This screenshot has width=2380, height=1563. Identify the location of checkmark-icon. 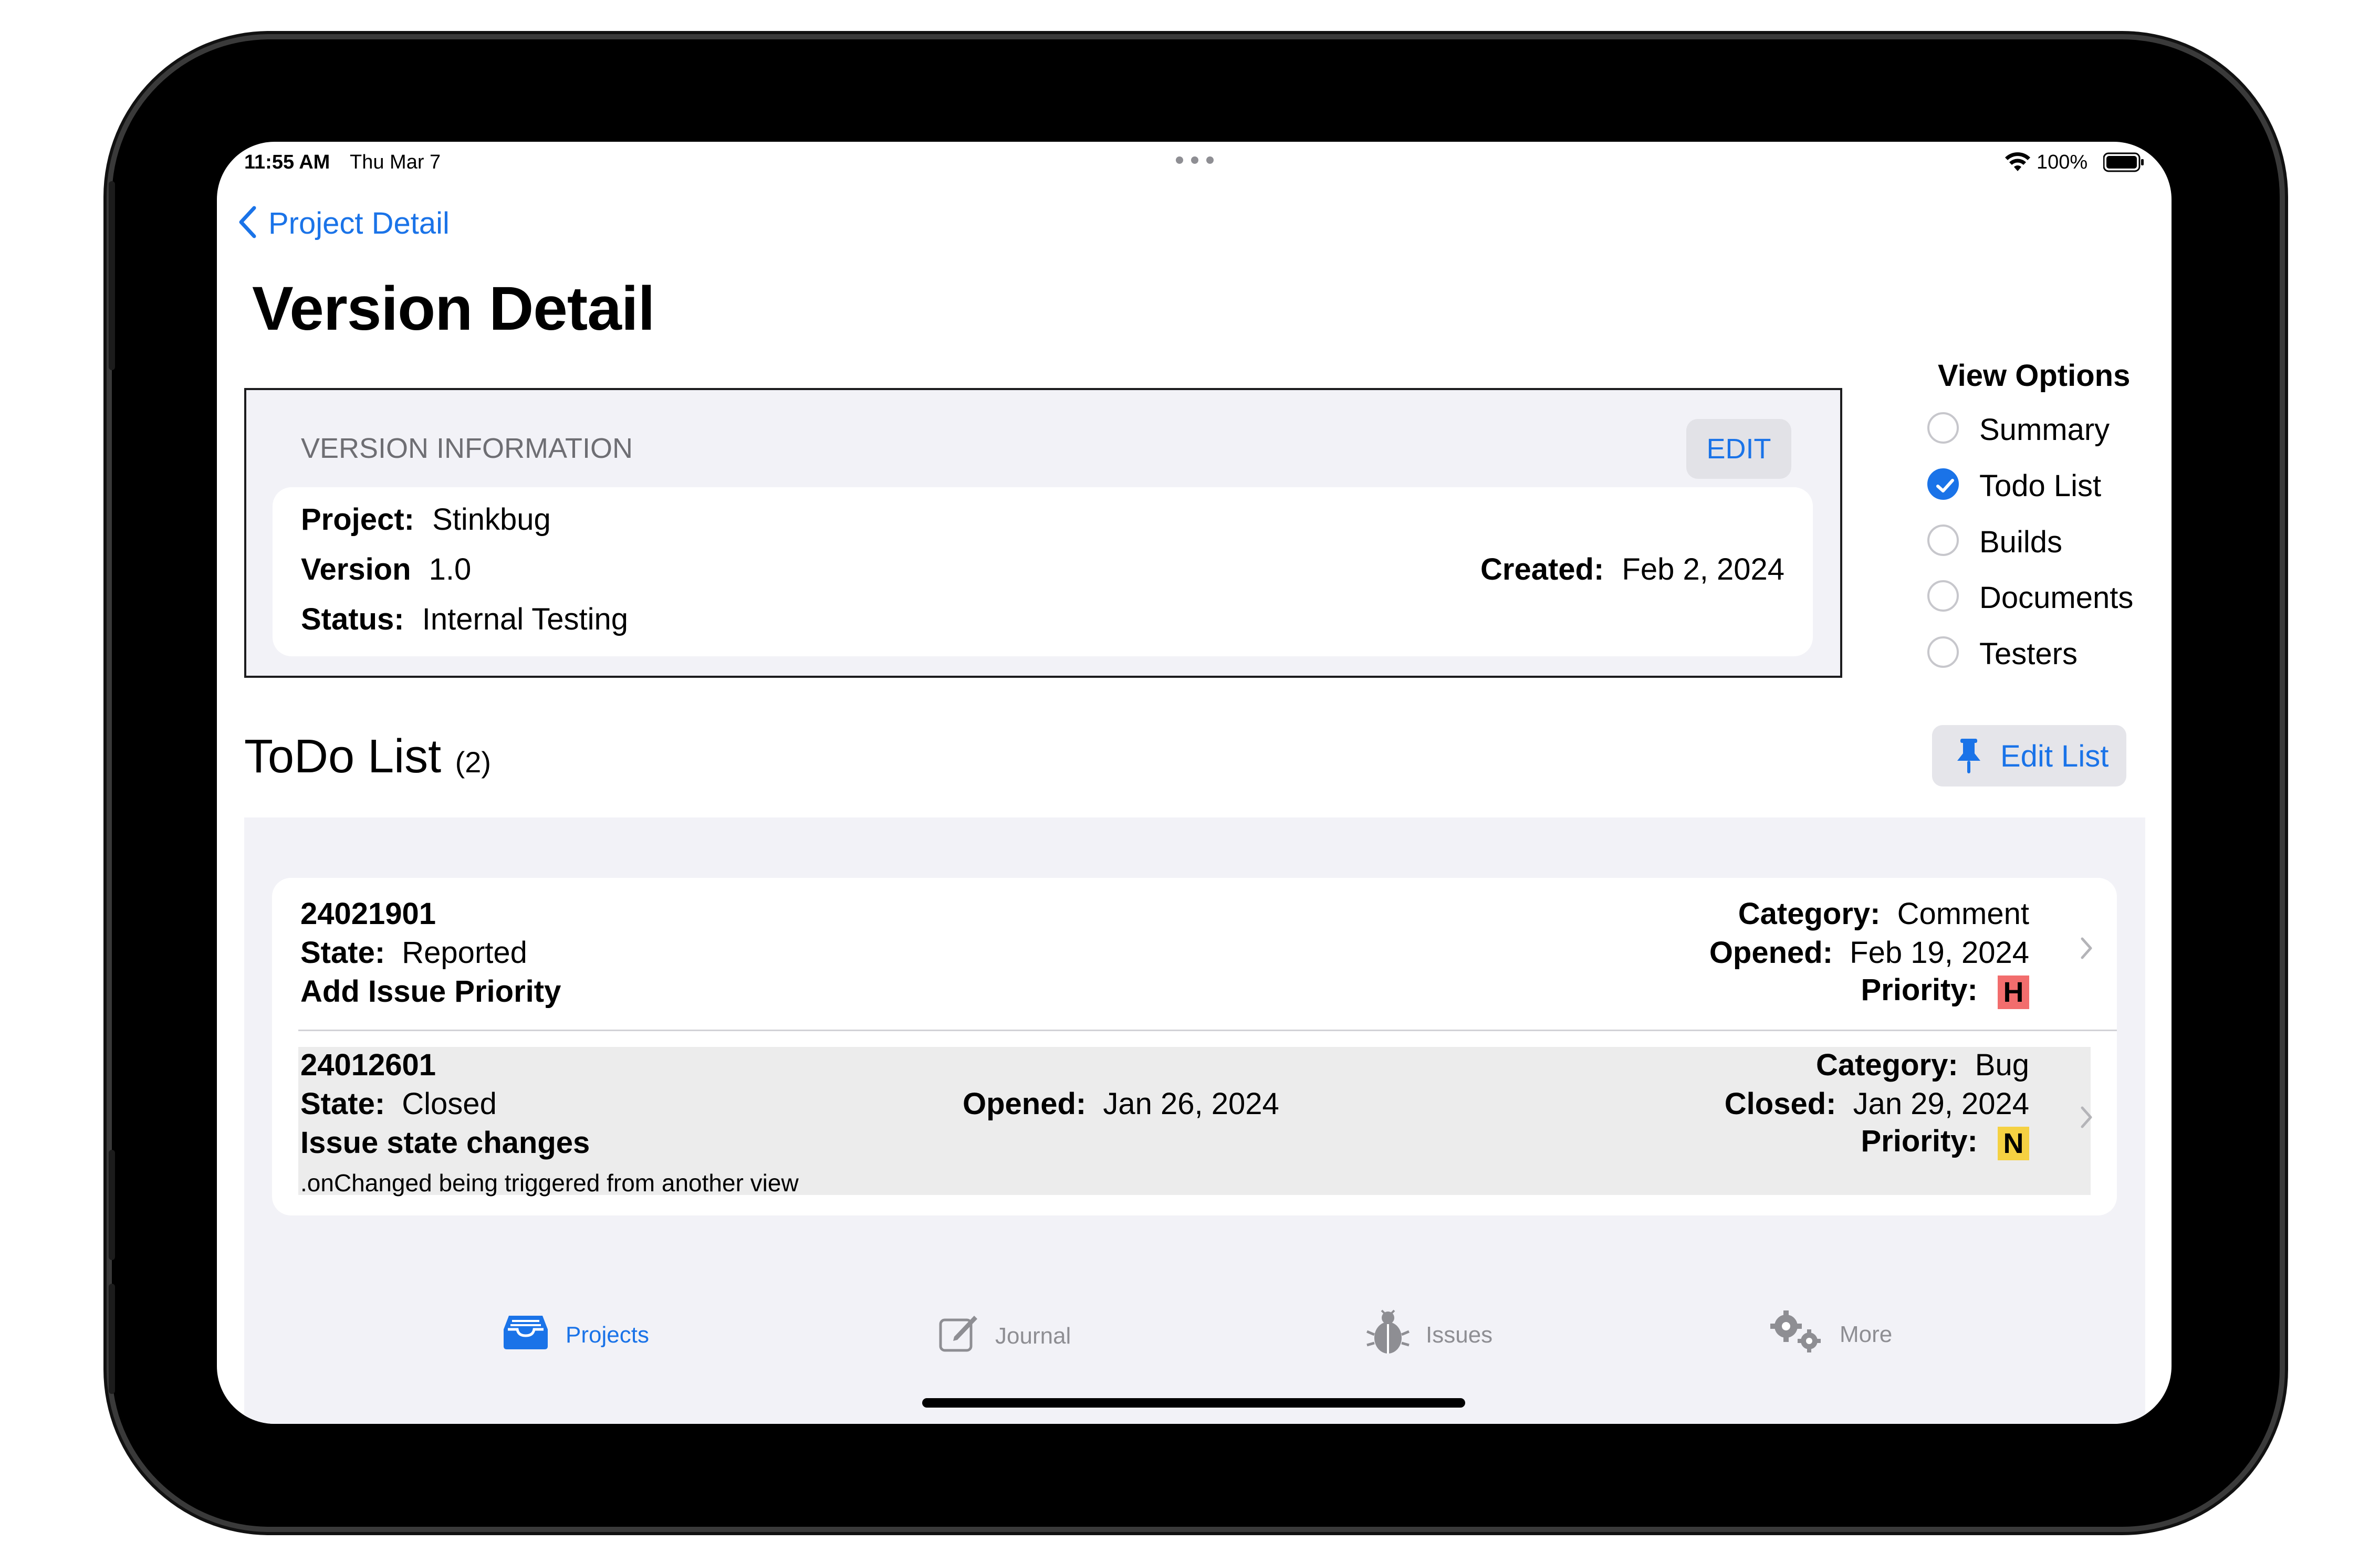
(1945, 485).